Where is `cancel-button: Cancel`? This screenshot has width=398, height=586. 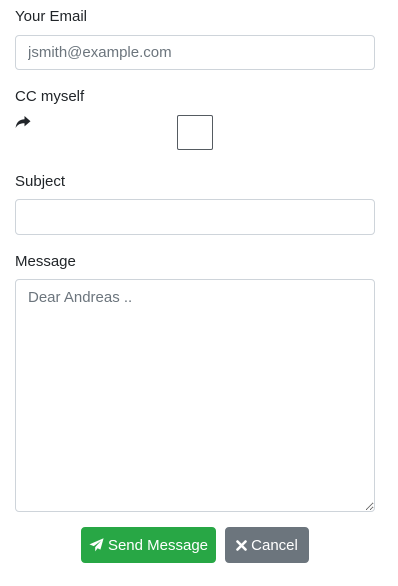
cancel-button: Cancel is located at coordinates (267, 545).